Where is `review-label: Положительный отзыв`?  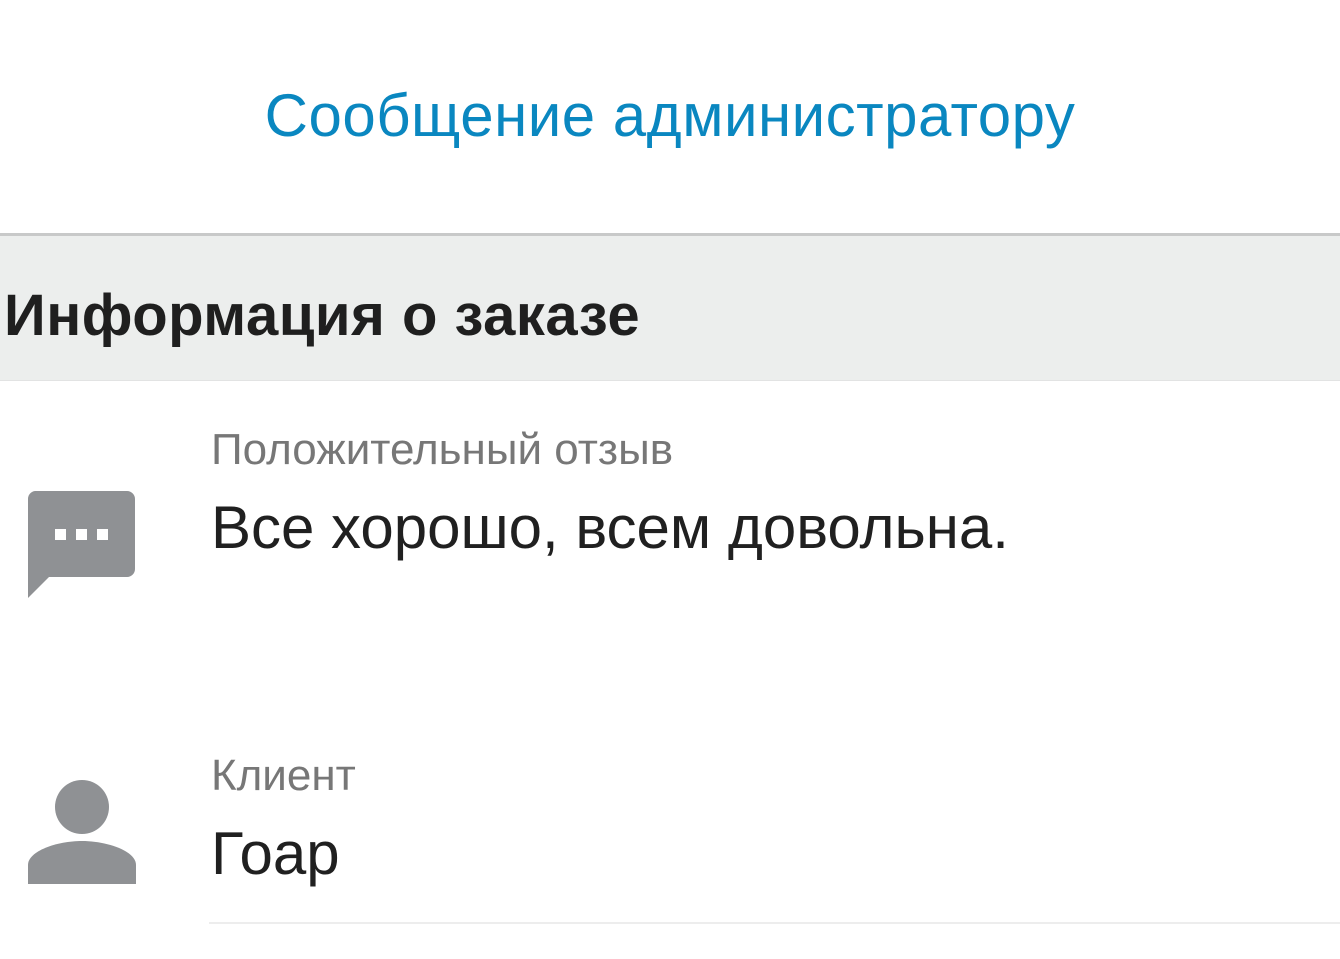
review-label: Положительный отзыв is located at coordinates (442, 449).